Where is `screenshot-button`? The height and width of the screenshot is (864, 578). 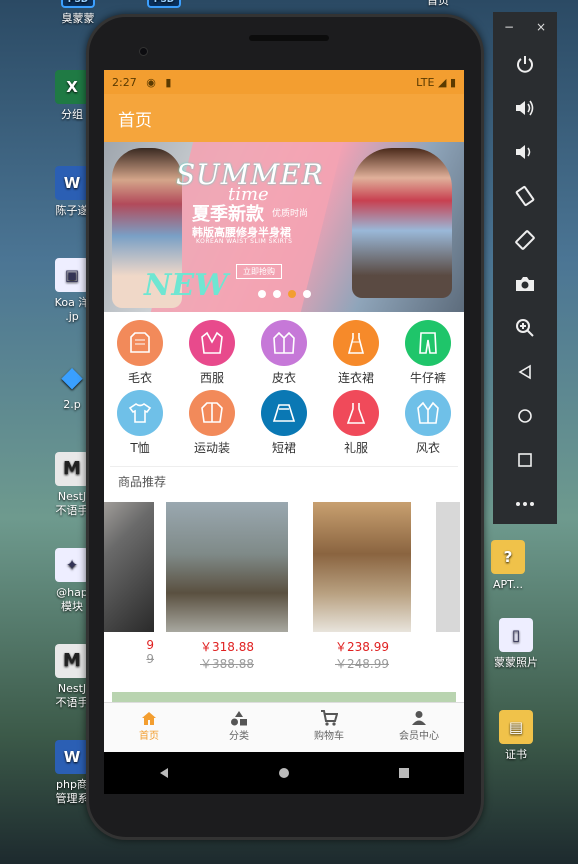 screenshot-button is located at coordinates (525, 284).